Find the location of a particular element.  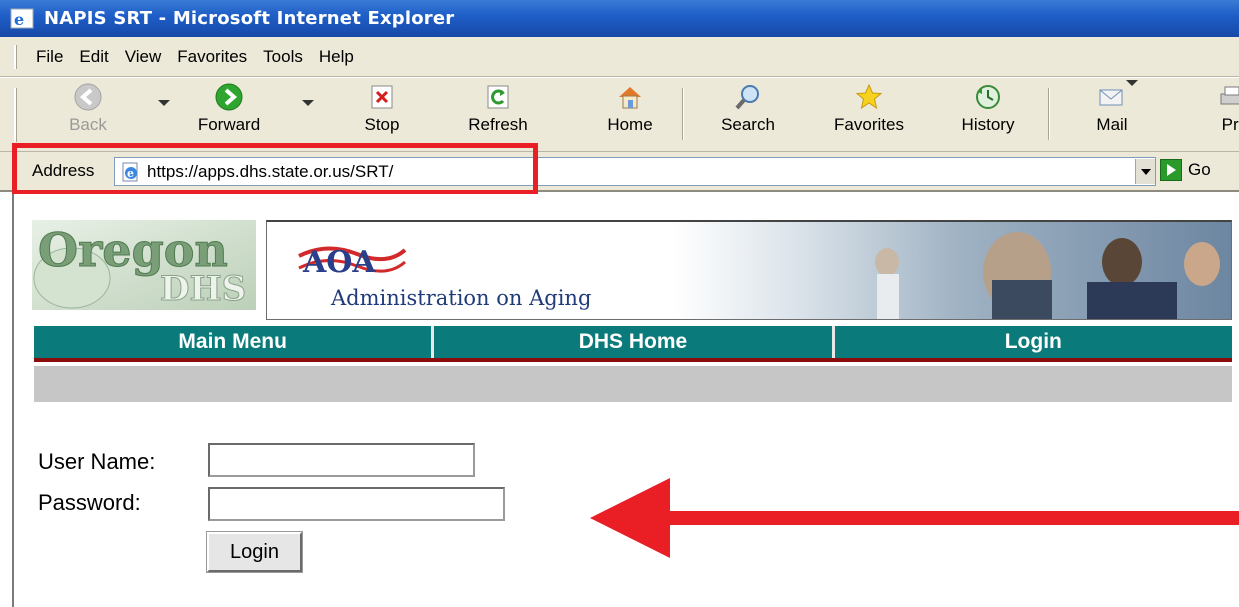

menu-grip is located at coordinates (15, 57).